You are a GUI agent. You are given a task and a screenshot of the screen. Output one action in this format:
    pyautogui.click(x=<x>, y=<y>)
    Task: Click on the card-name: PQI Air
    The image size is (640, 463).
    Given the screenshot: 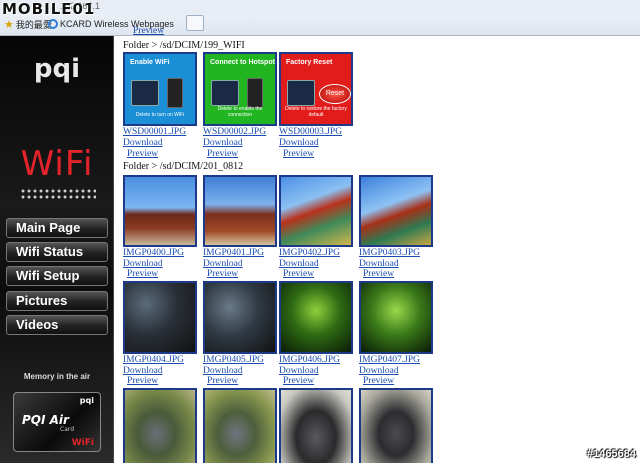 What is the action you would take?
    pyautogui.click(x=45, y=420)
    